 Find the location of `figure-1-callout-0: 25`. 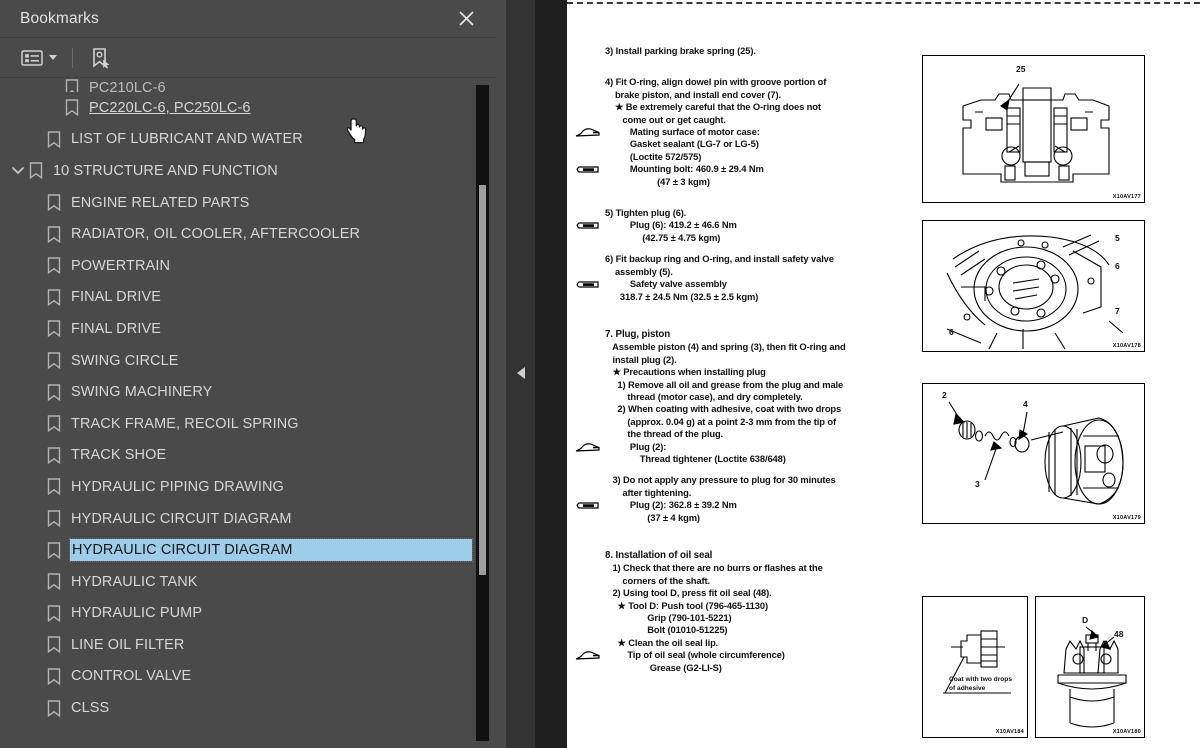

figure-1-callout-0: 25 is located at coordinates (1021, 69).